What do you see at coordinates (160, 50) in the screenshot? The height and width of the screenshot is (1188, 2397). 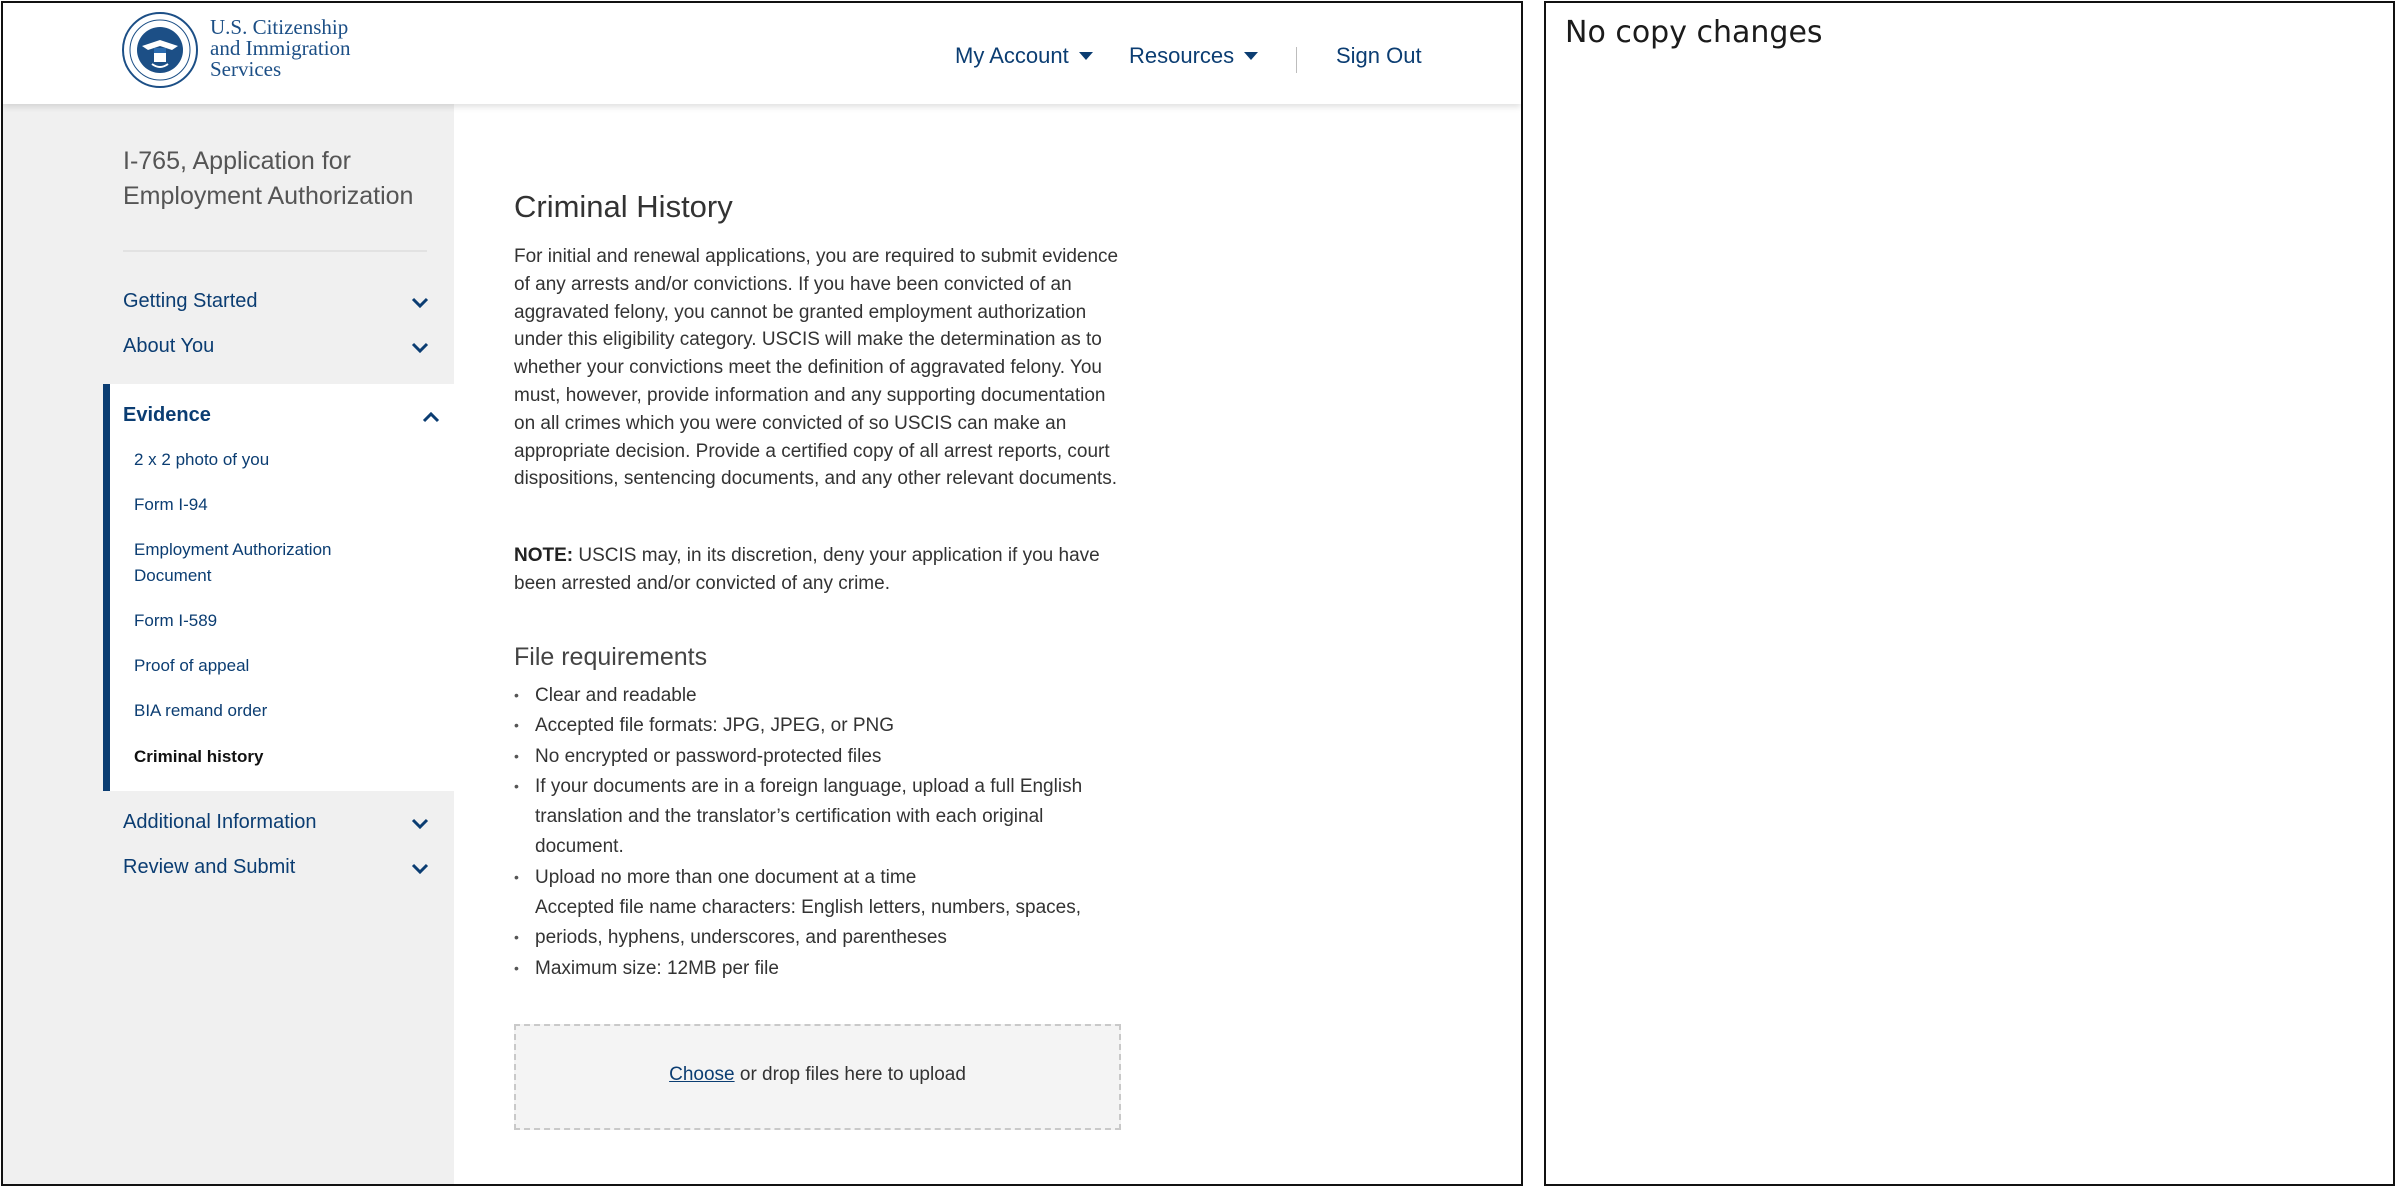 I see `dhs-seal-icon` at bounding box center [160, 50].